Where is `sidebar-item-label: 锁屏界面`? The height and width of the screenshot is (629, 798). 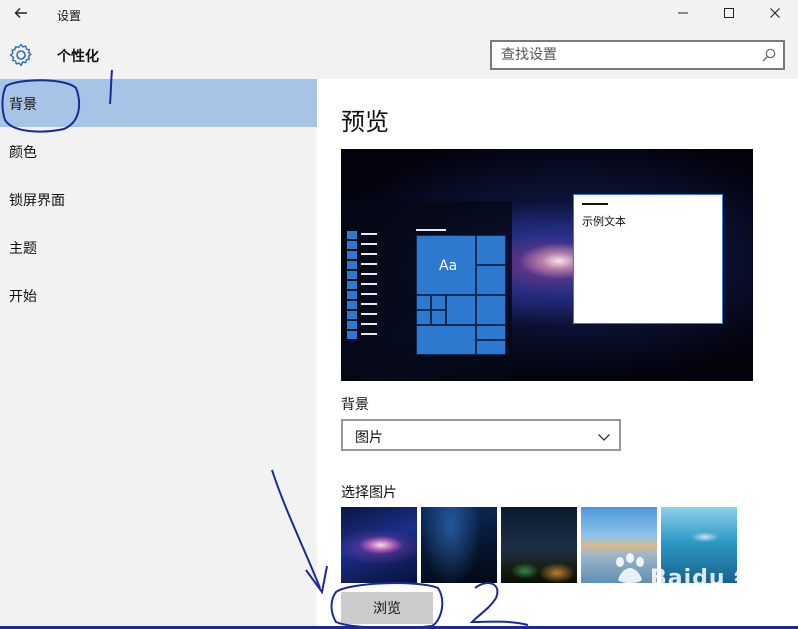
sidebar-item-label: 锁屏界面 is located at coordinates (37, 201).